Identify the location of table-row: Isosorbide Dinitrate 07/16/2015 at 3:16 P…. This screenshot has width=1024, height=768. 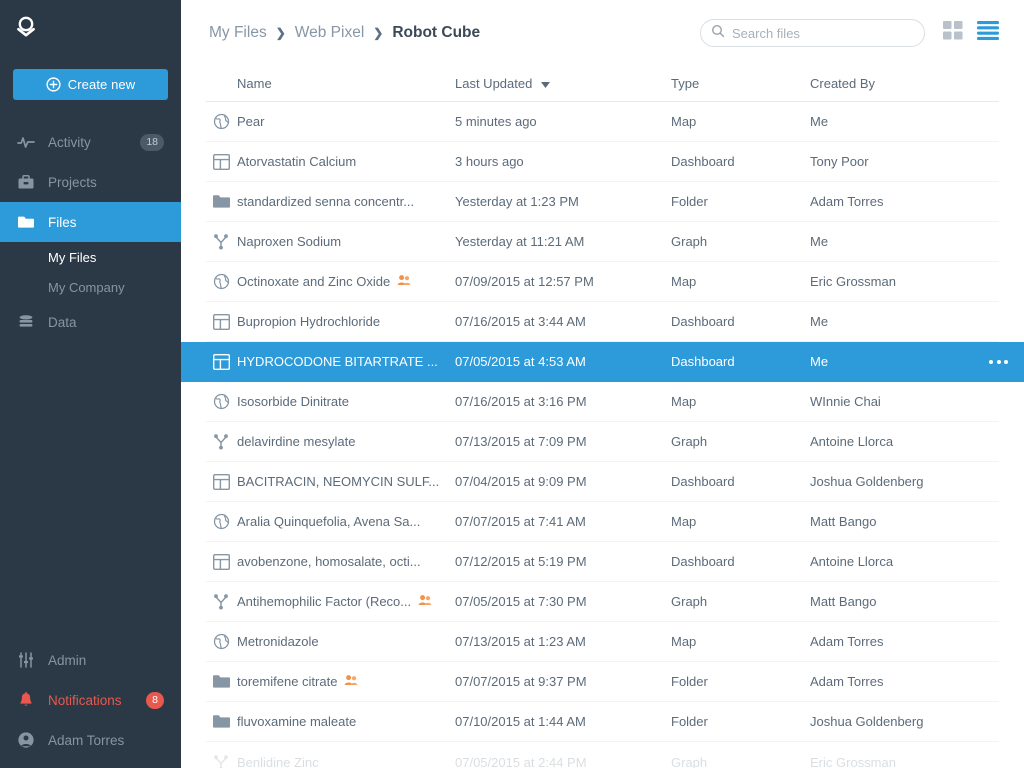
(602, 402).